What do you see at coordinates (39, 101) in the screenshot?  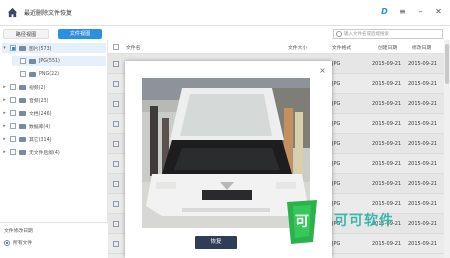 I see `tree-item-label: 音频(23)` at bounding box center [39, 101].